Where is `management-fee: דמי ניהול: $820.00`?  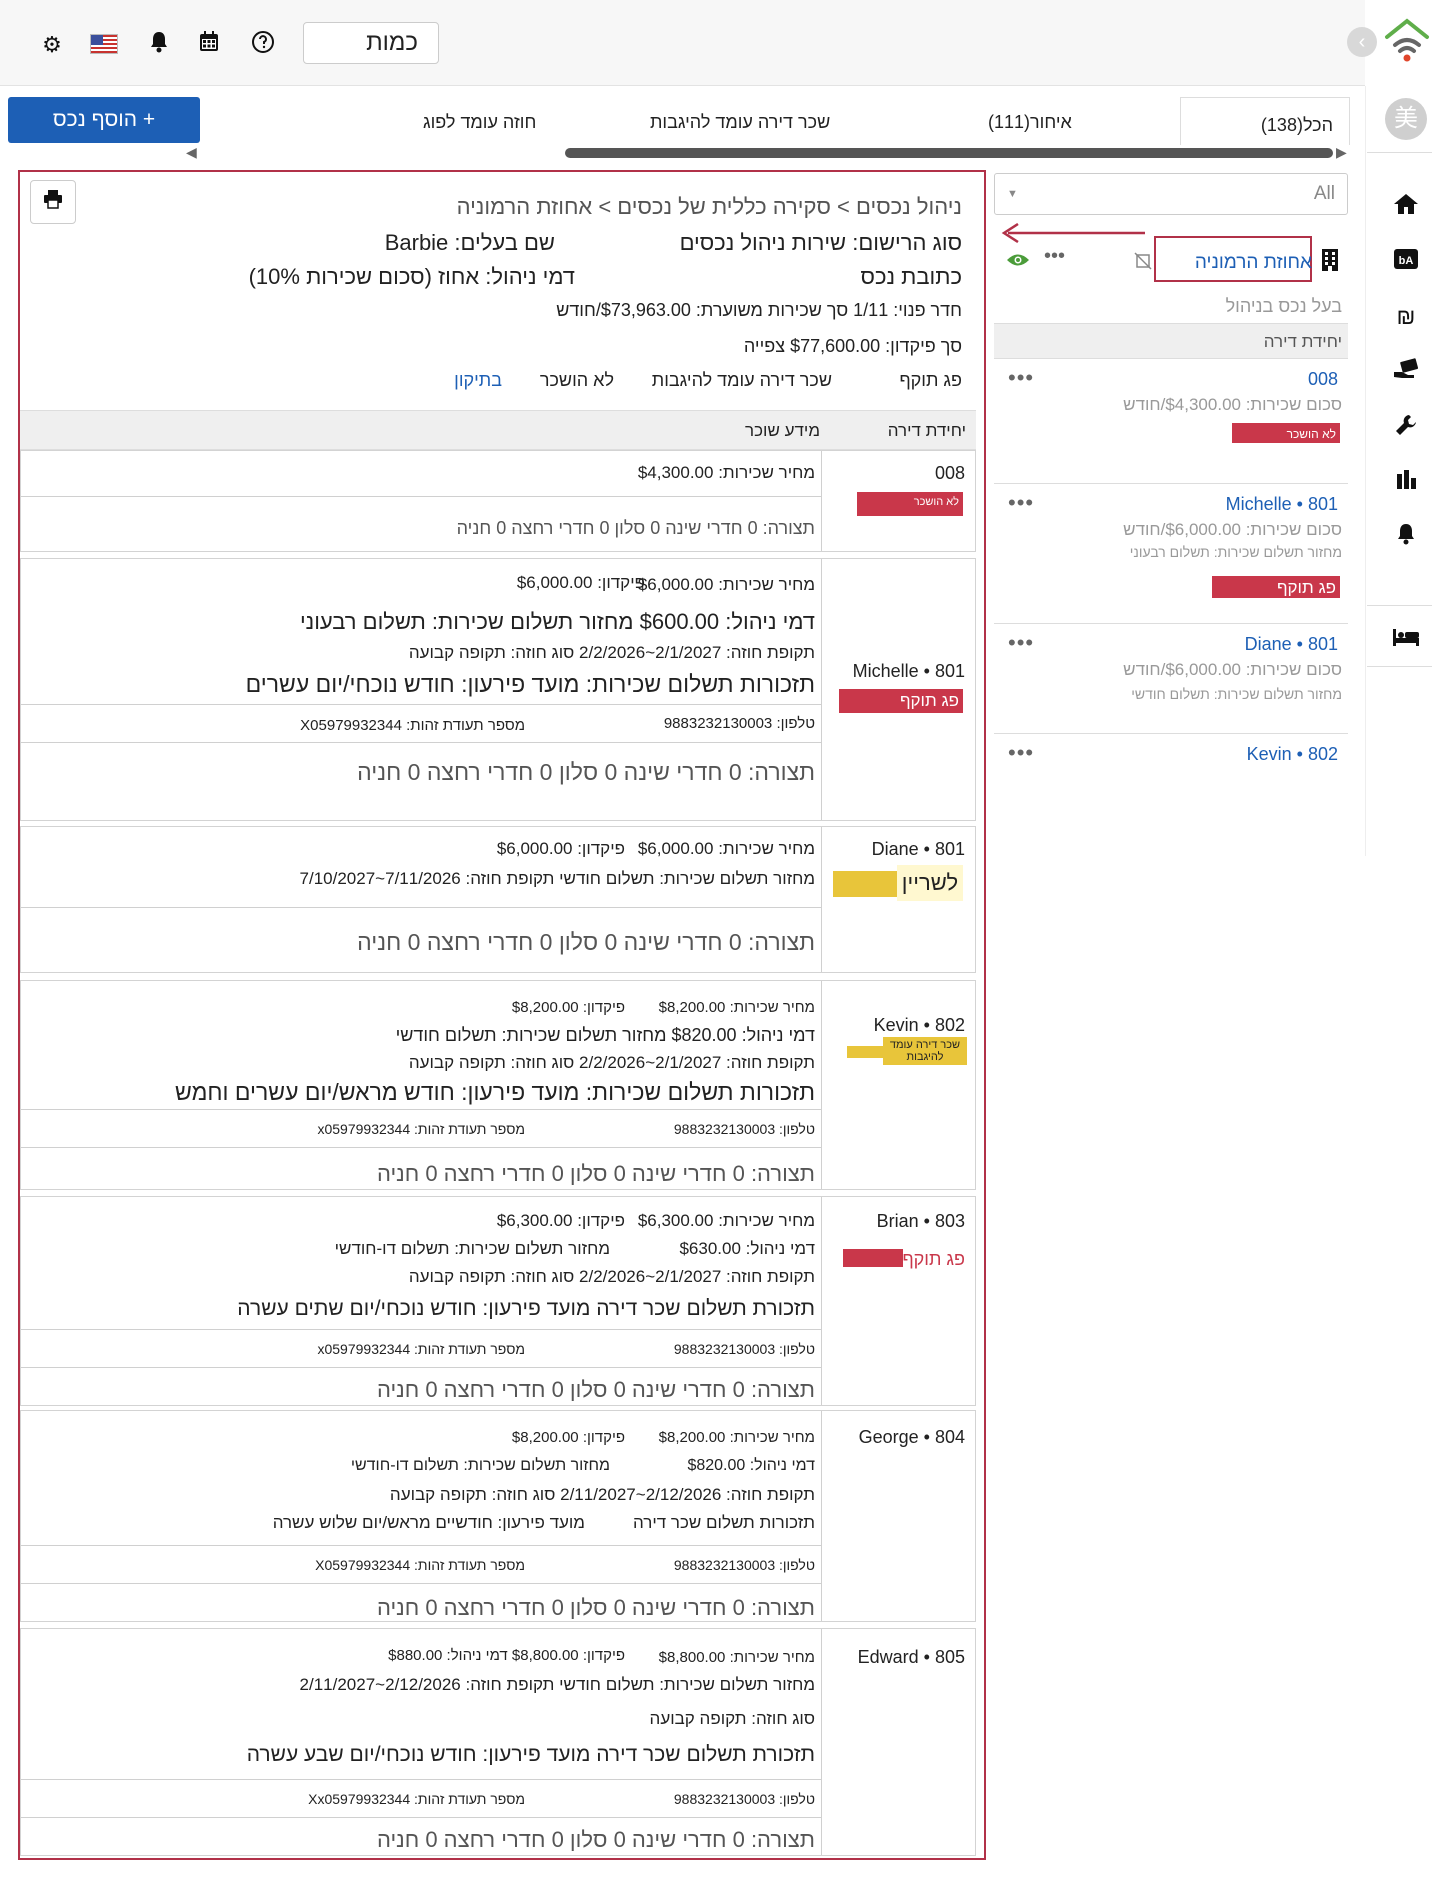 management-fee: דמי ניהול: $820.00 is located at coordinates (751, 1465).